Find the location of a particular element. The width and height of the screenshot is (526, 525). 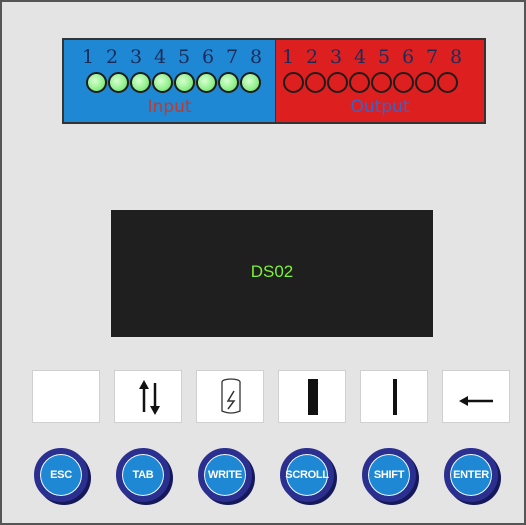

write-button: WRITE is located at coordinates (225, 475).